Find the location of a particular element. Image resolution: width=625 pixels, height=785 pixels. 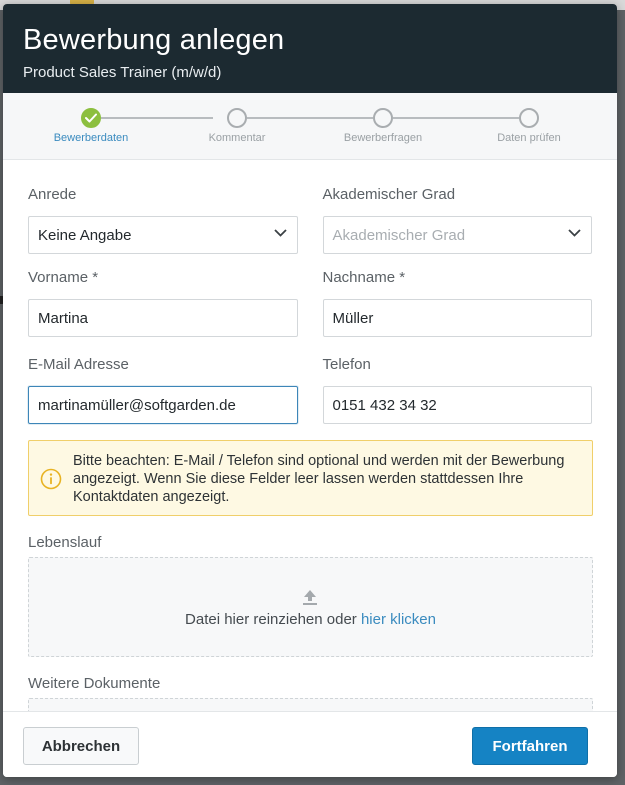

more-documents-label: Weitere Dokumente is located at coordinates (94, 683).